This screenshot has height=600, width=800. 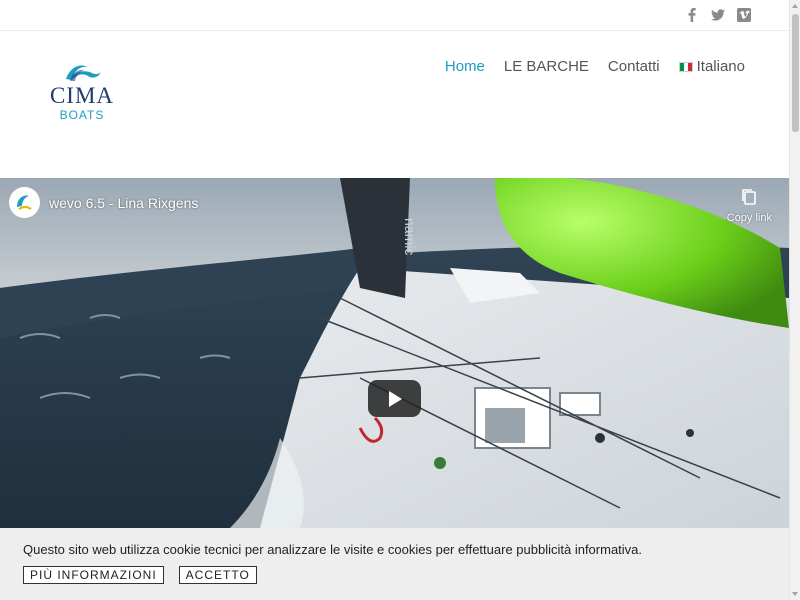 What do you see at coordinates (634, 66) in the screenshot?
I see `nav-item-contatti: Contatti` at bounding box center [634, 66].